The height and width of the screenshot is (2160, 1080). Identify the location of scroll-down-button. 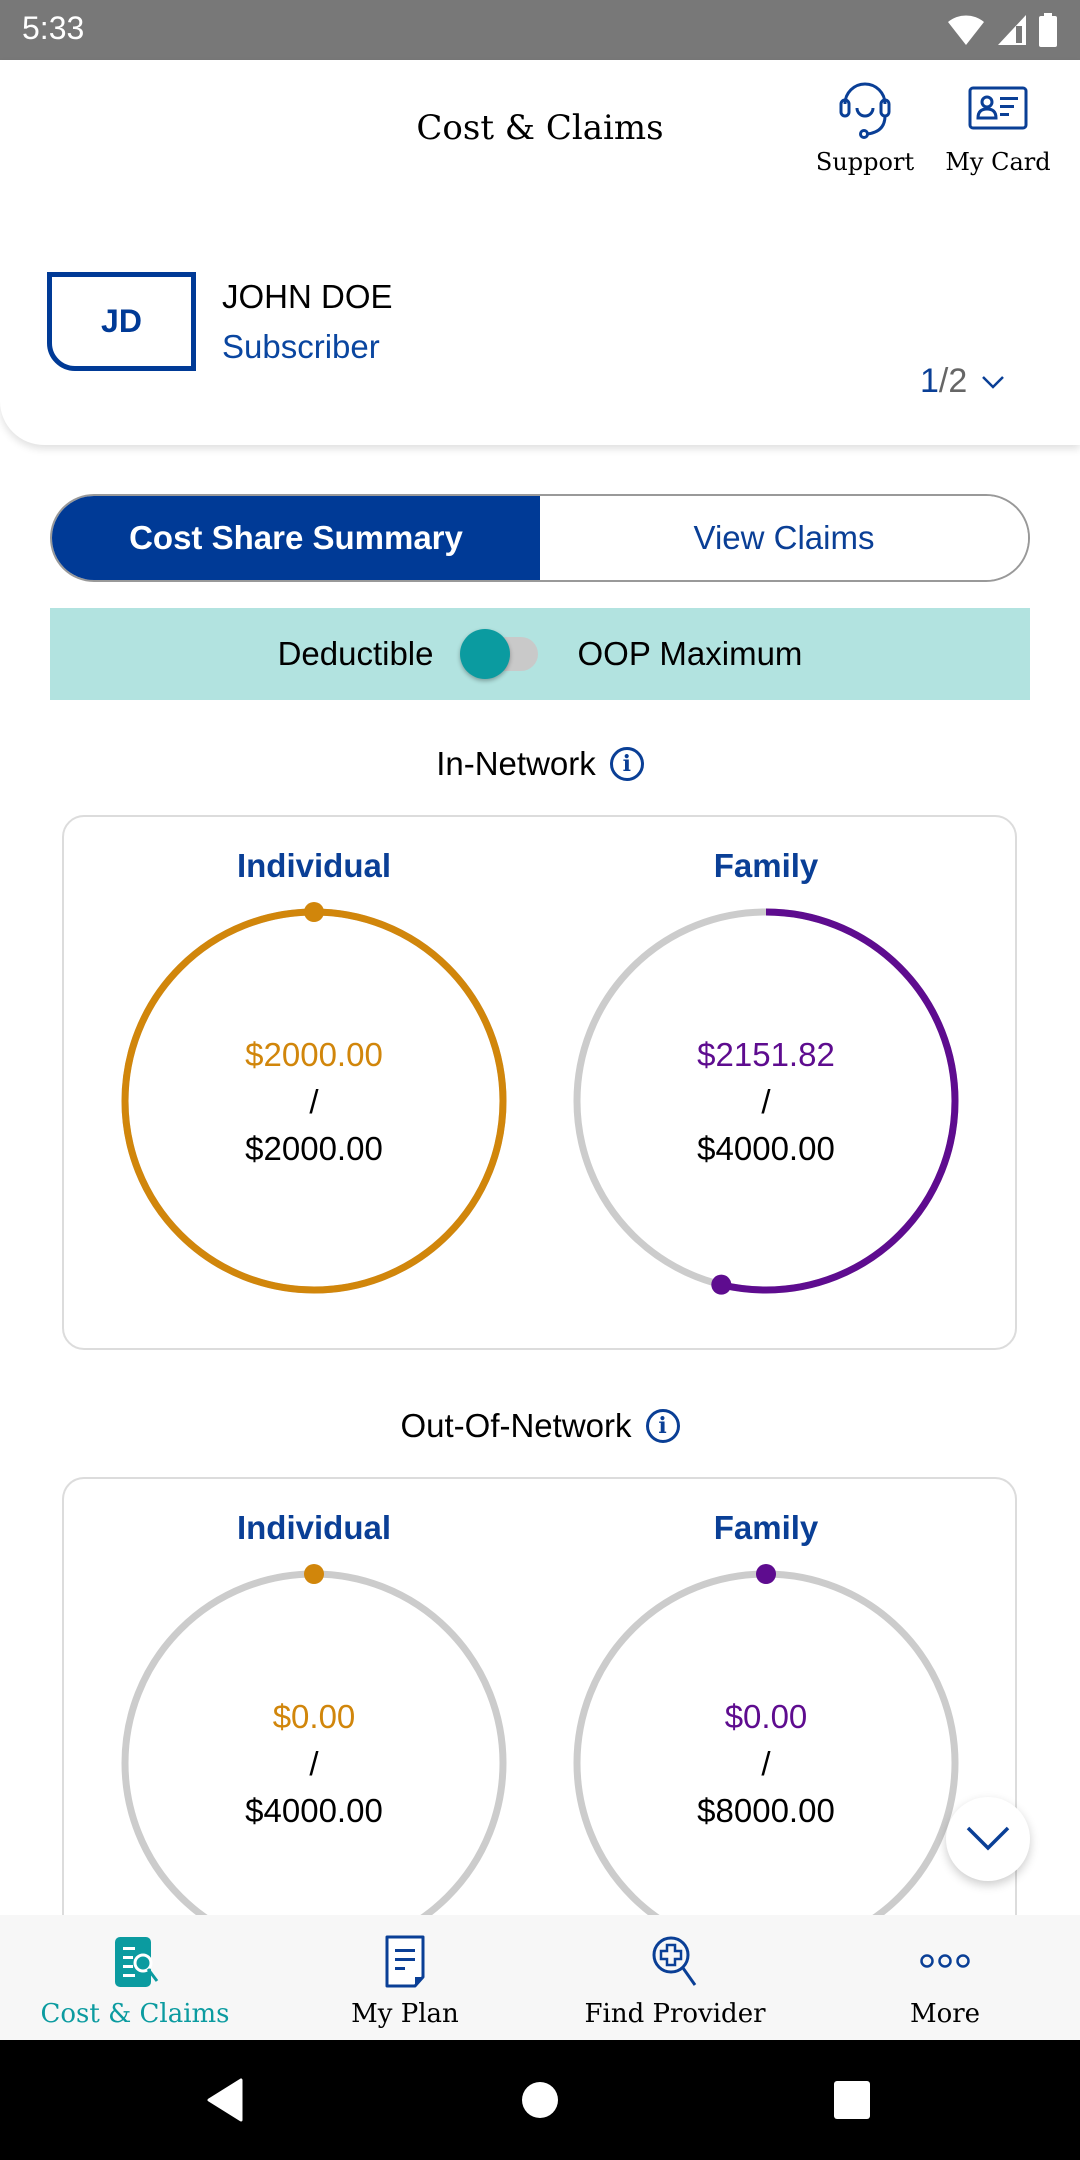
(988, 1839).